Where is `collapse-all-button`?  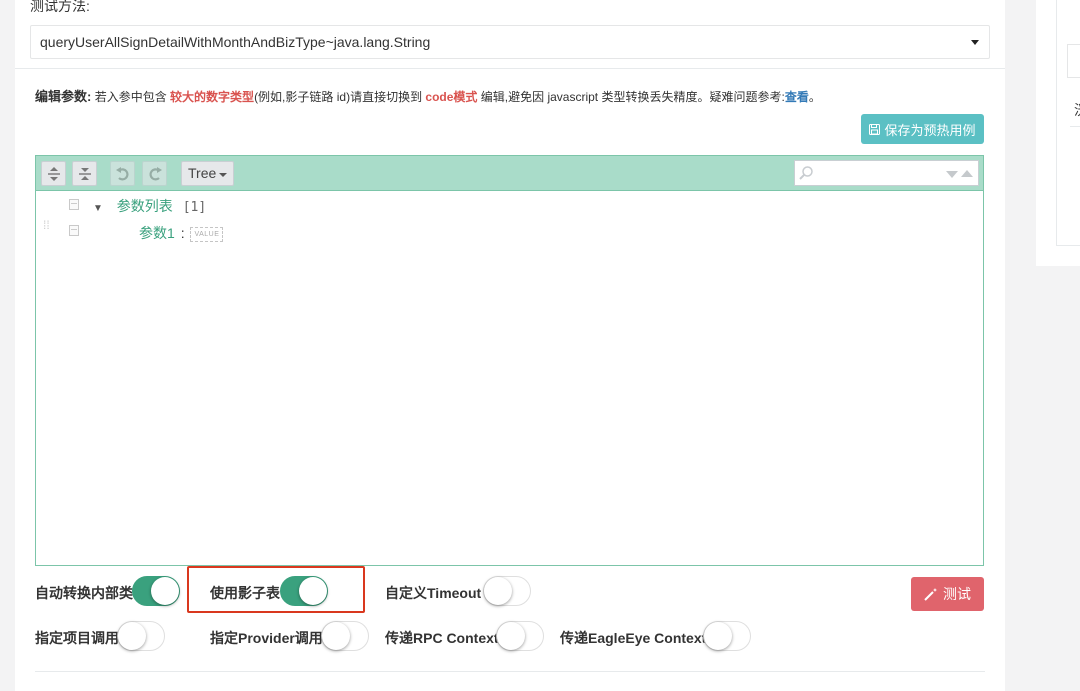 collapse-all-button is located at coordinates (84, 173).